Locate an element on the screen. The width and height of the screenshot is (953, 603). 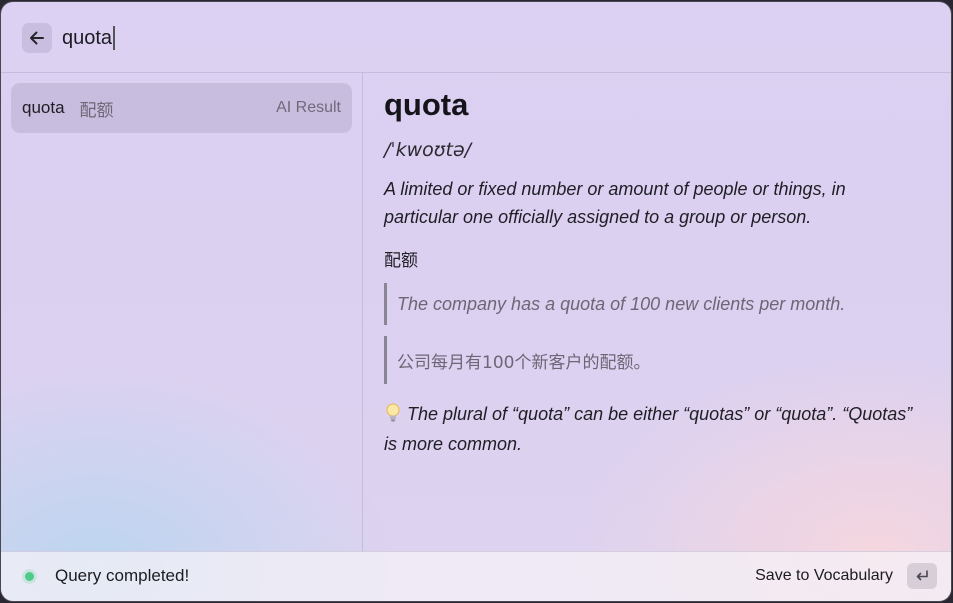
search-input: quota is located at coordinates (89, 38).